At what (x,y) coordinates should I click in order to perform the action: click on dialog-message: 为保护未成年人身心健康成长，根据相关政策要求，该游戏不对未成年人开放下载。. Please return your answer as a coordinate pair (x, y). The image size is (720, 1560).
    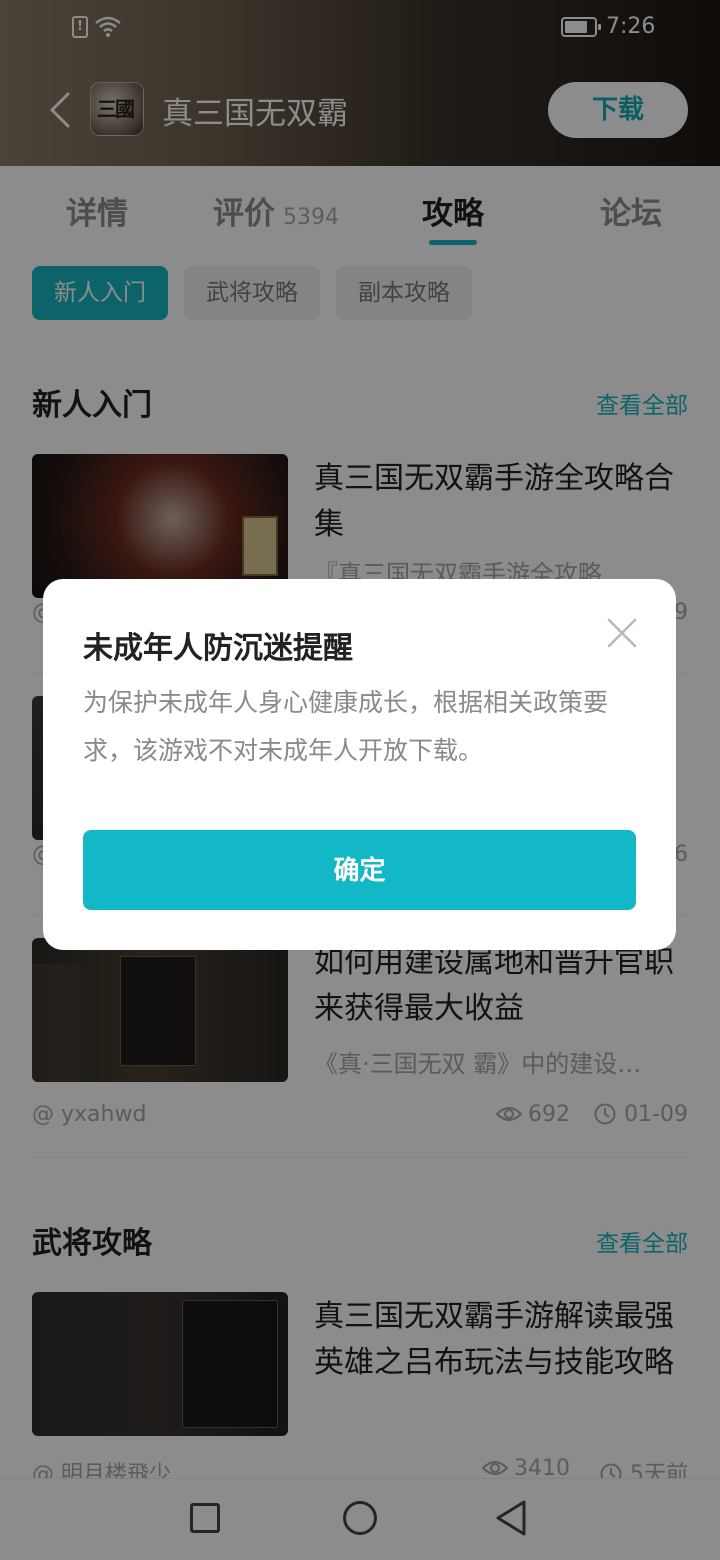
    Looking at the image, I should click on (346, 726).